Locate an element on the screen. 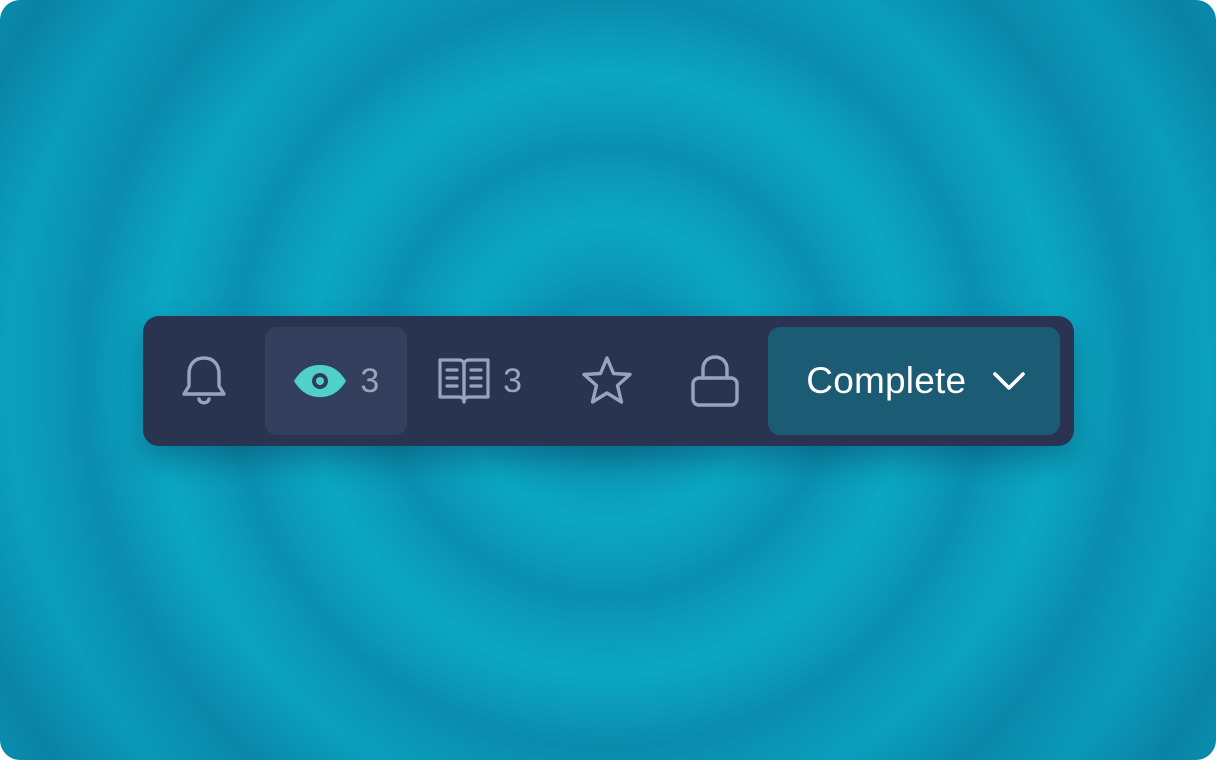  lock-icon is located at coordinates (715, 381).